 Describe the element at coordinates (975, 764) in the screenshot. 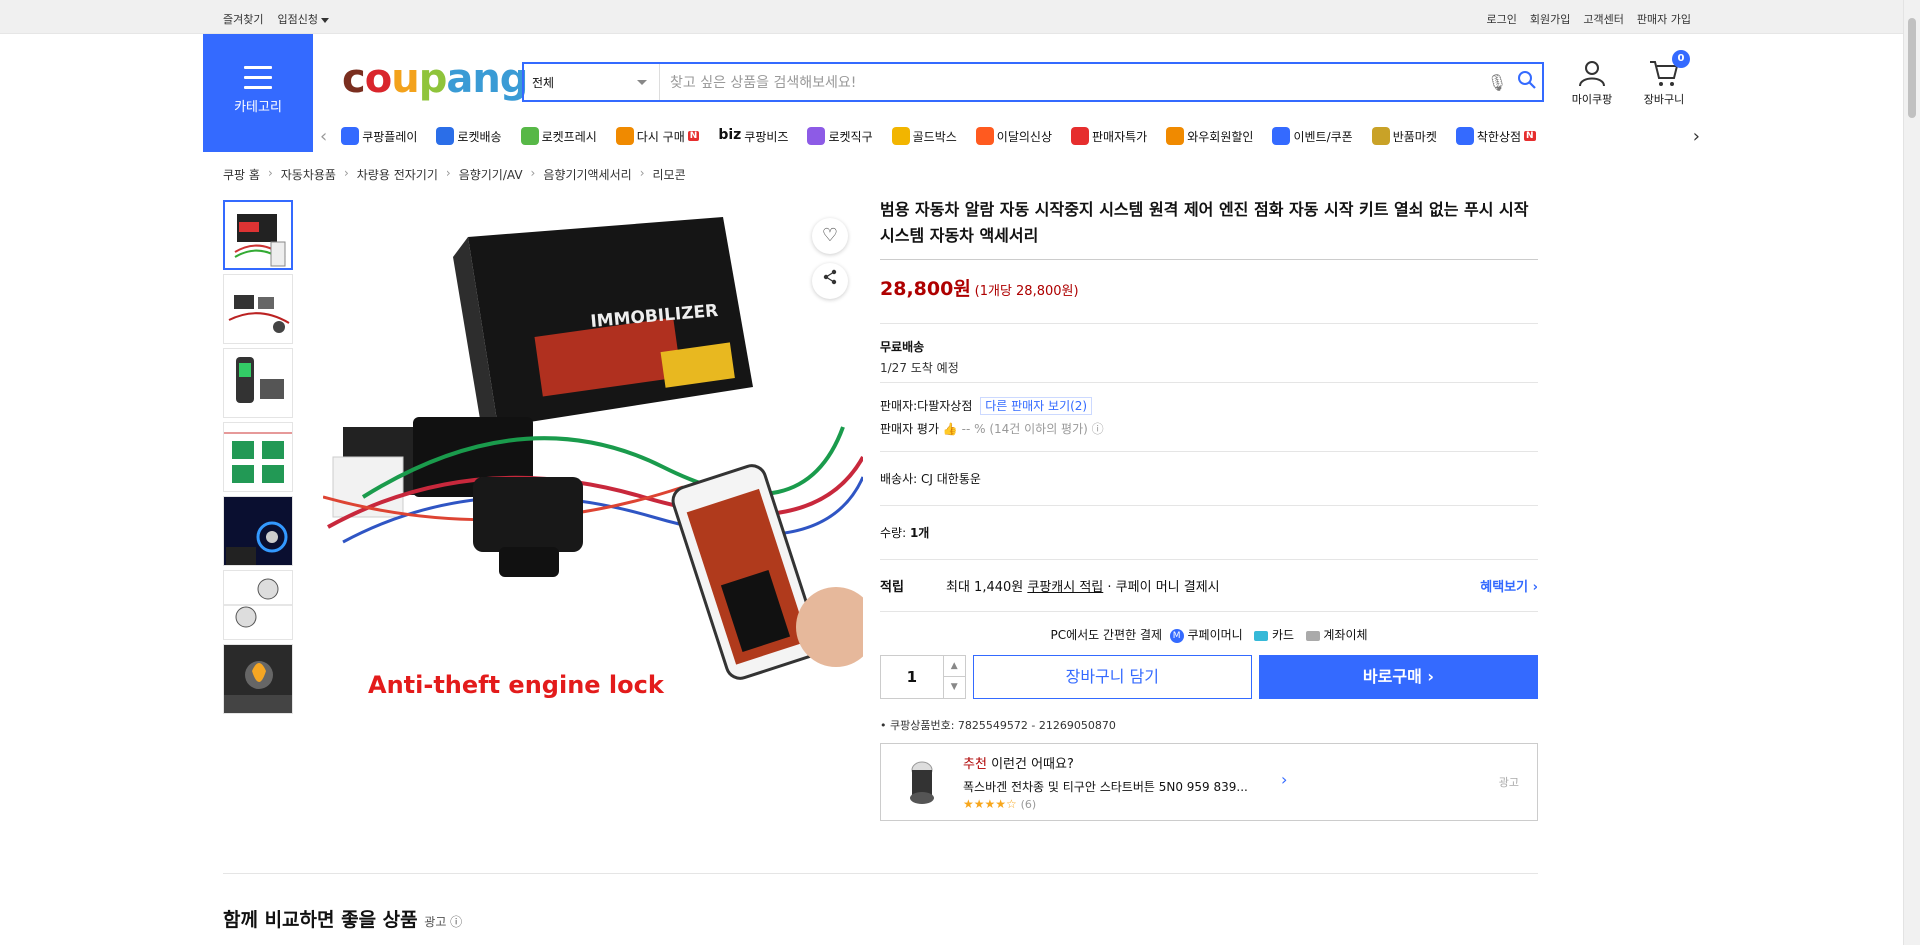

I see `recommendation-tag: 추천` at that location.